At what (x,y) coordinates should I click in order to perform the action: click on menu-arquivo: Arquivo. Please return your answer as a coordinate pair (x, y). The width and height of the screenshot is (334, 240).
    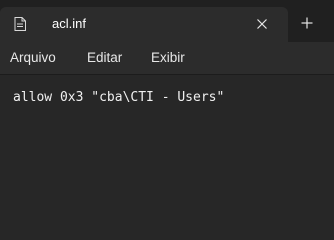
    Looking at the image, I should click on (33, 58).